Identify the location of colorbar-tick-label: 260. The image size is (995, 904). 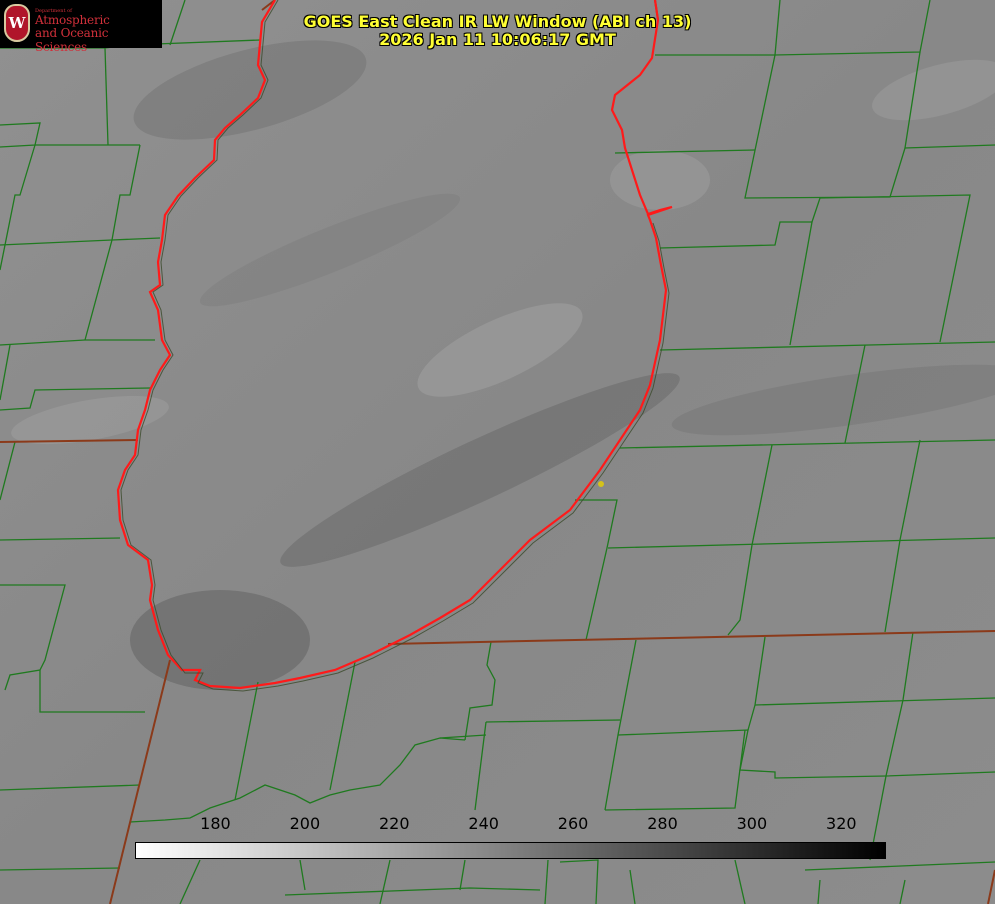
(573, 823).